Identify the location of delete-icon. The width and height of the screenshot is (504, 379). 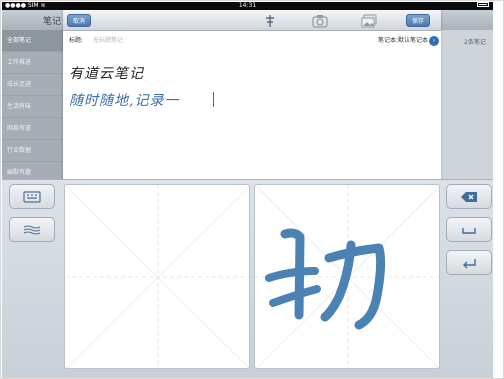
(469, 196).